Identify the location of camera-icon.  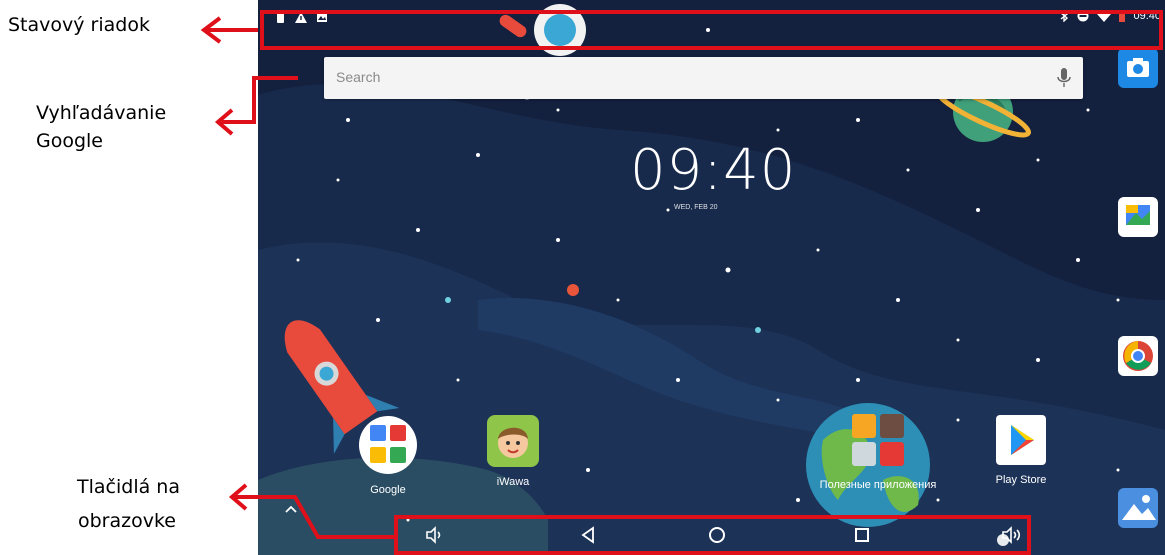
(1138, 67).